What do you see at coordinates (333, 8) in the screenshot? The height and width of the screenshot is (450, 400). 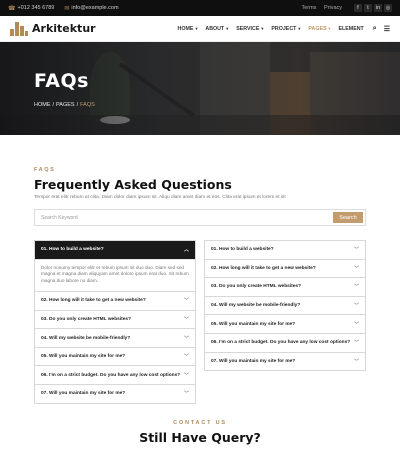 I see `privacy-link: Privacy` at bounding box center [333, 8].